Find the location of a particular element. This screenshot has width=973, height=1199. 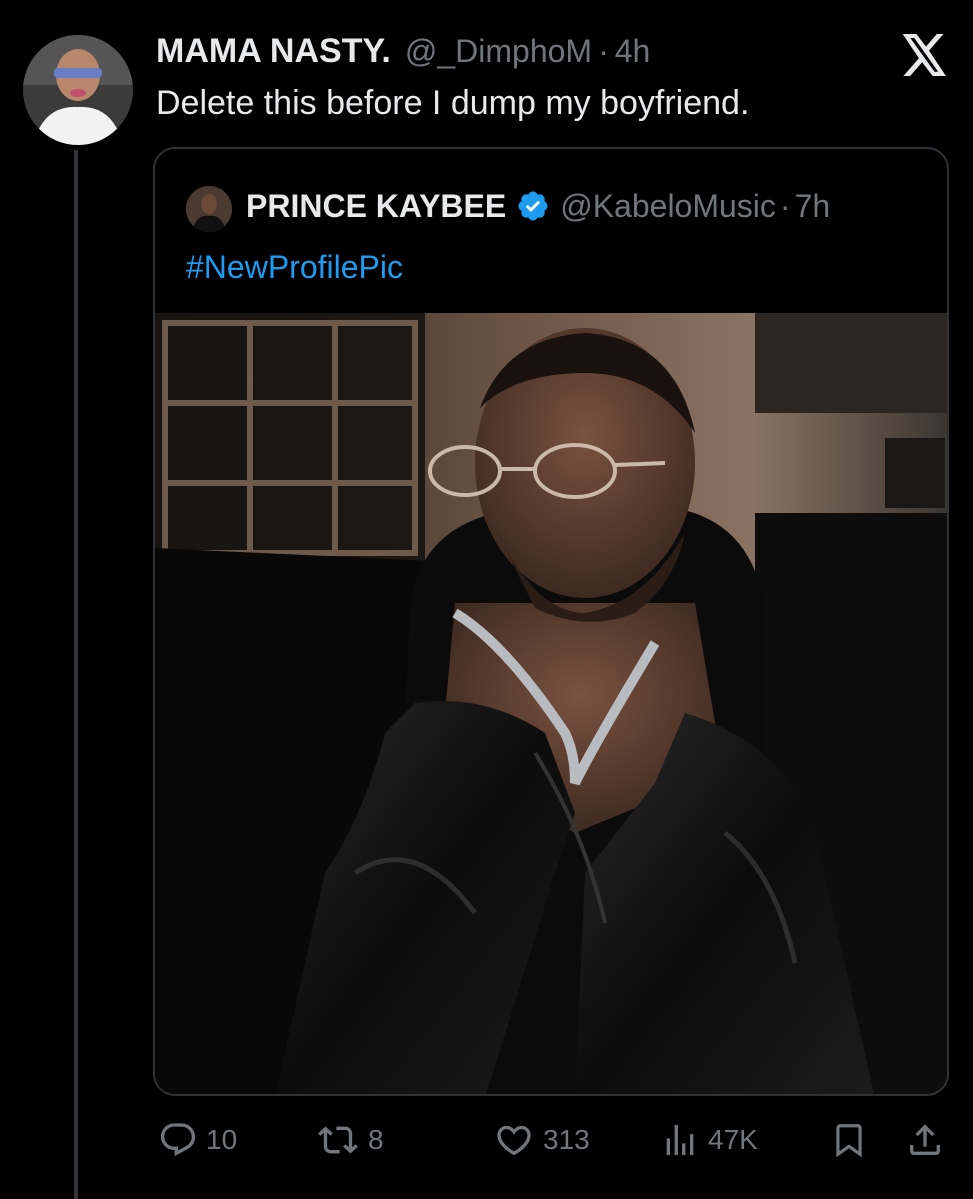

share-button is located at coordinates (925, 1140).